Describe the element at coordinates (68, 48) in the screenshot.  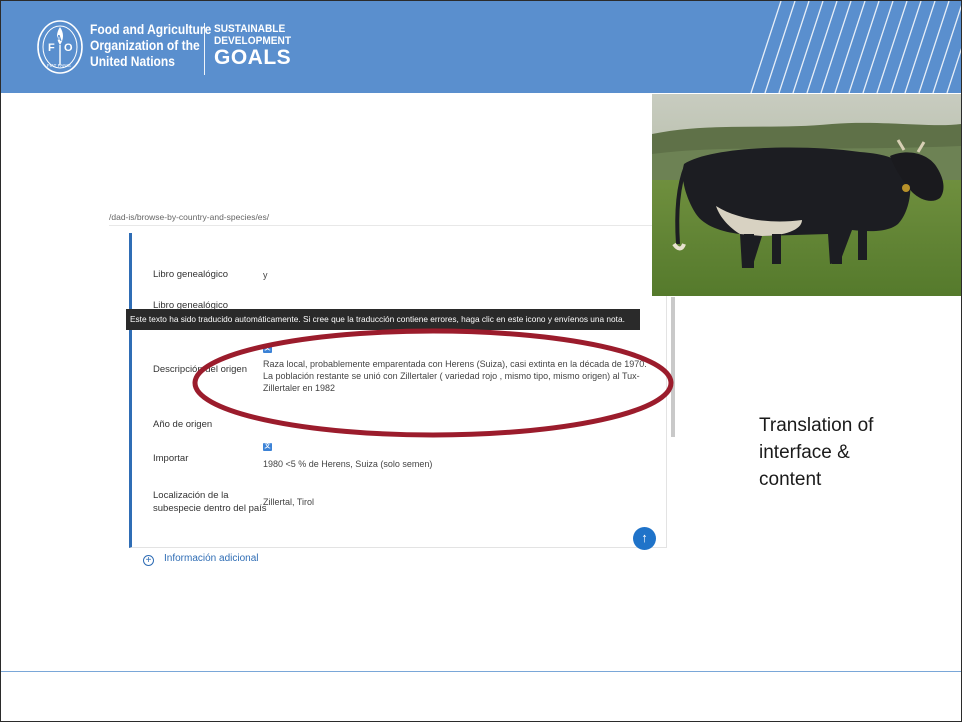
I see `svg-text: O` at that location.